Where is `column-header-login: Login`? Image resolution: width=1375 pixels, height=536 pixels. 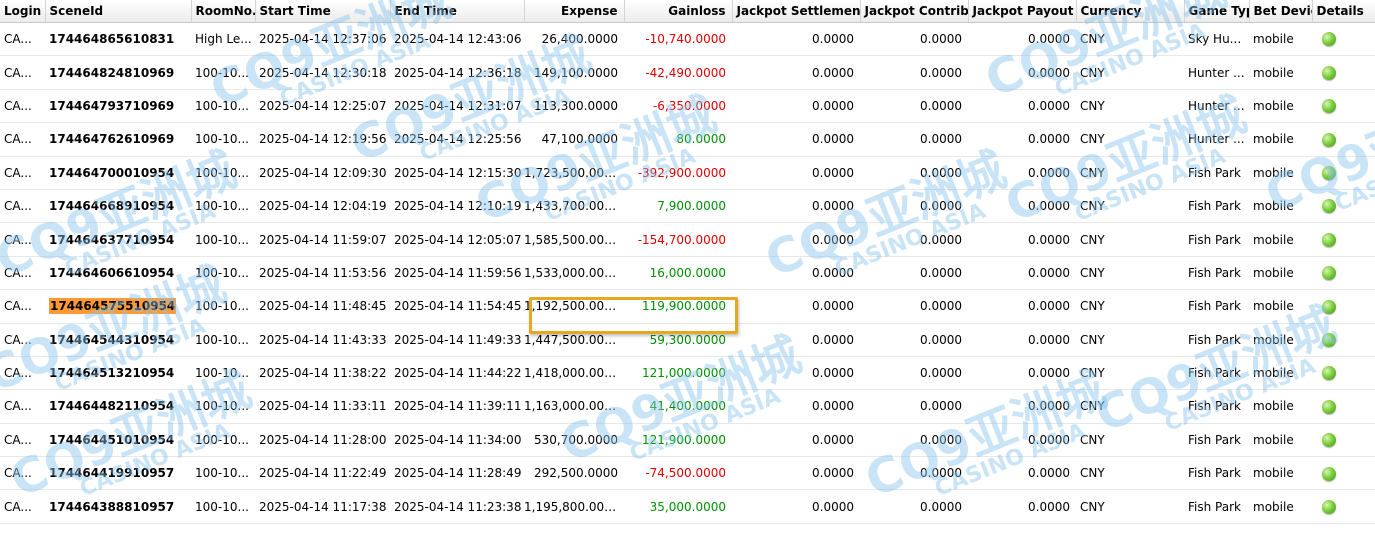
column-header-login: Login is located at coordinates (23, 11).